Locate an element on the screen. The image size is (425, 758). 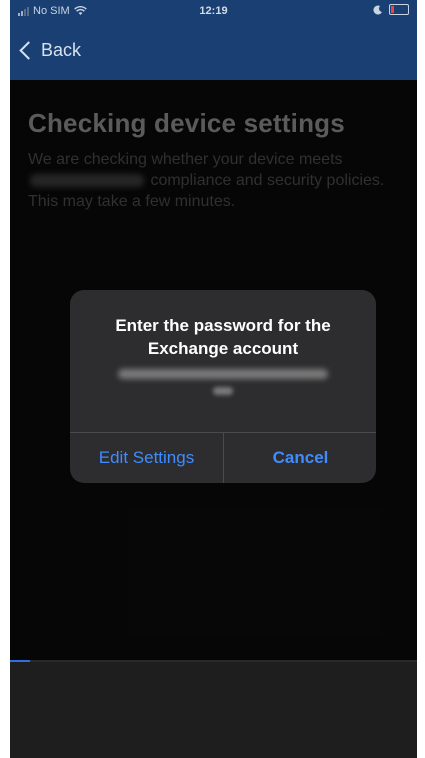
edit-settings-button: Edit Settings is located at coordinates (146, 458).